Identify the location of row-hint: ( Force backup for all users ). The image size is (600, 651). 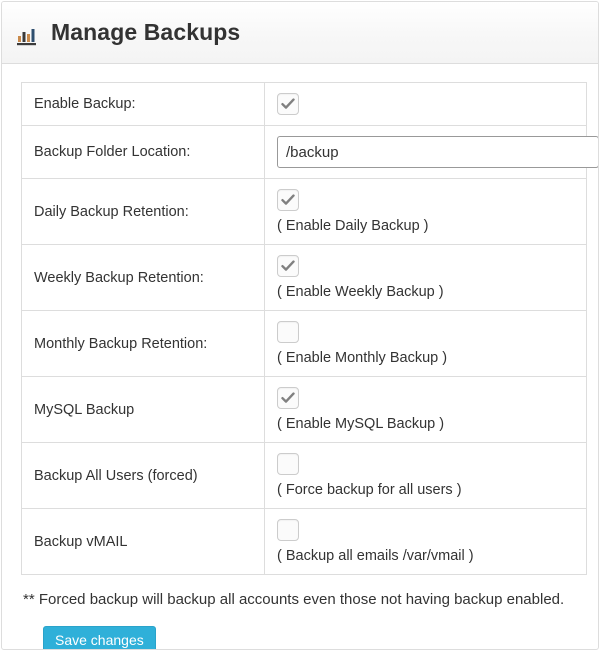
(369, 490).